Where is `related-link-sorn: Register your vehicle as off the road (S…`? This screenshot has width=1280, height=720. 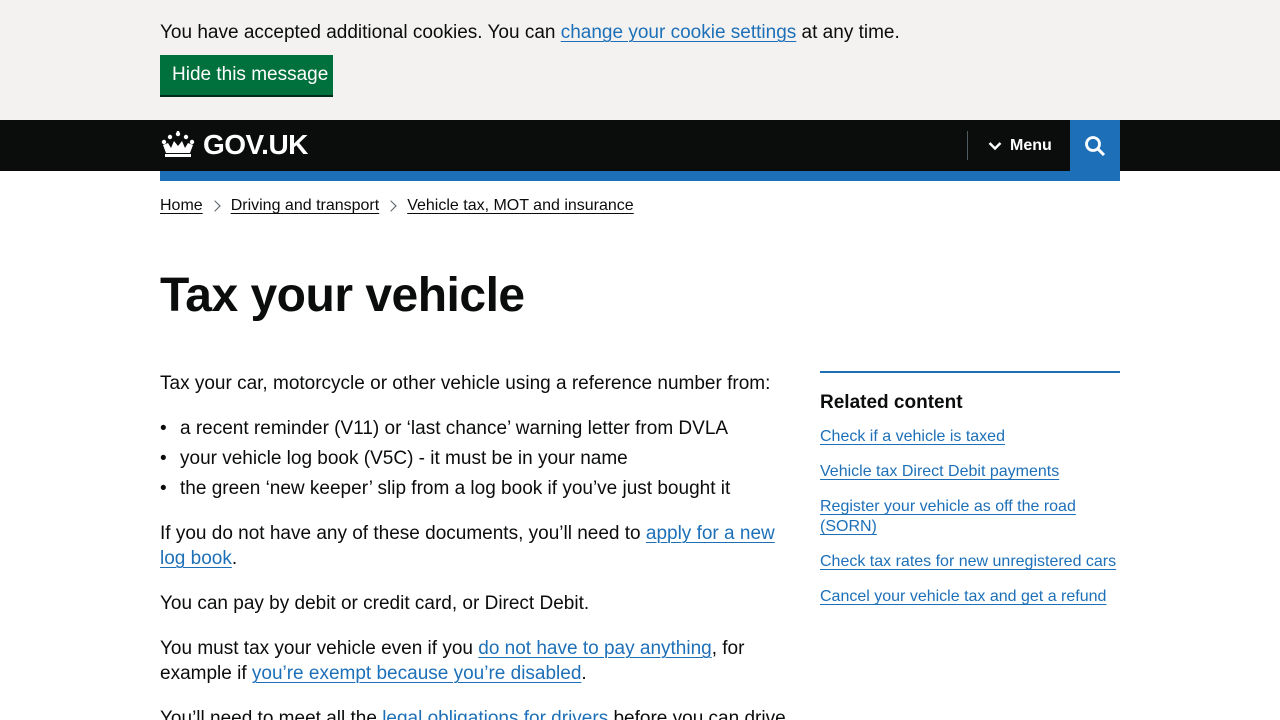
related-link-sorn: Register your vehicle as off the road (S… is located at coordinates (948, 516).